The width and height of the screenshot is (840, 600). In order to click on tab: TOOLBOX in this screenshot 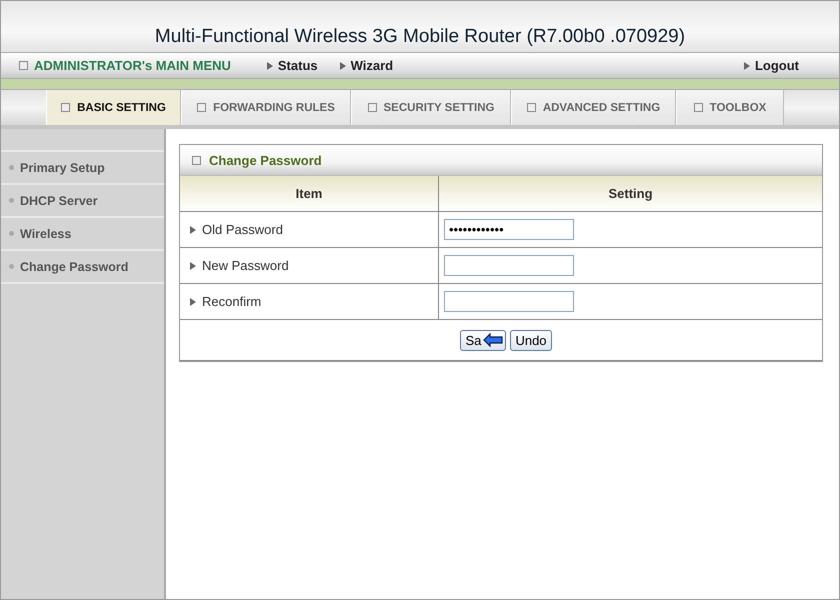, I will do `click(730, 107)`.